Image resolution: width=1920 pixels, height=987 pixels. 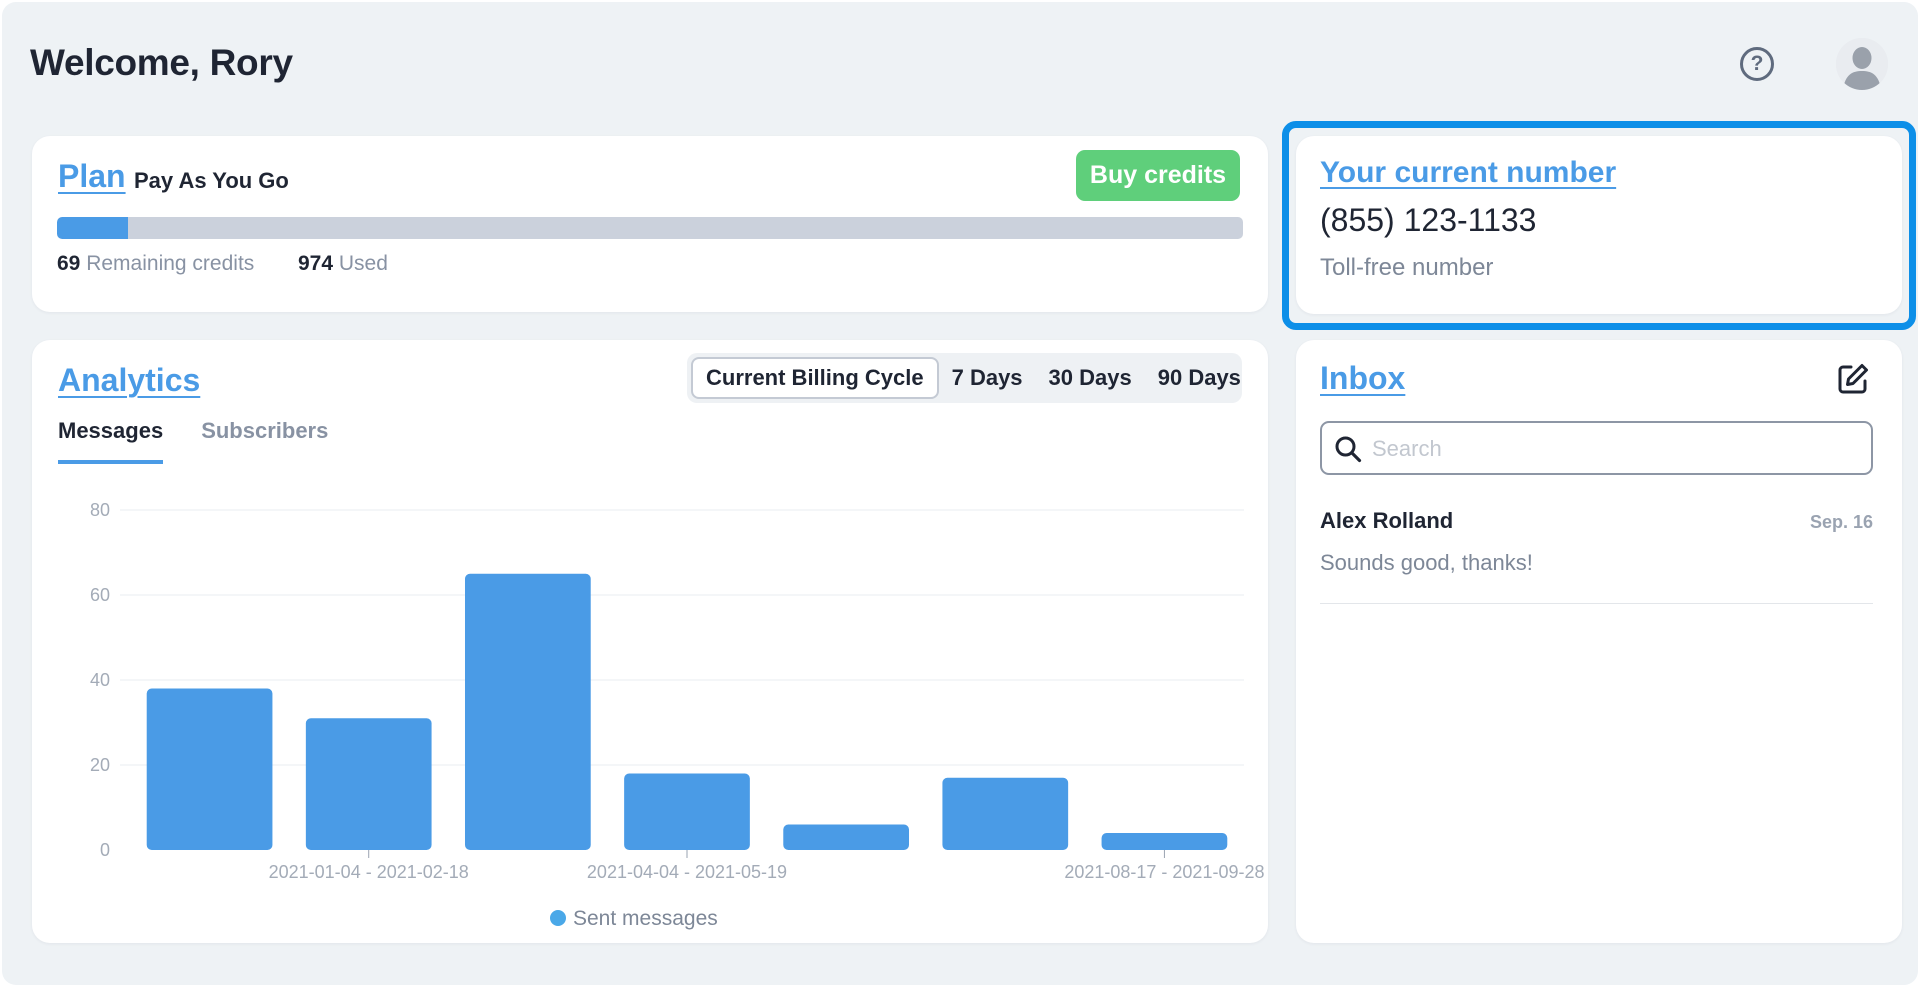 What do you see at coordinates (100, 680) in the screenshot?
I see `y-tick-label: 40` at bounding box center [100, 680].